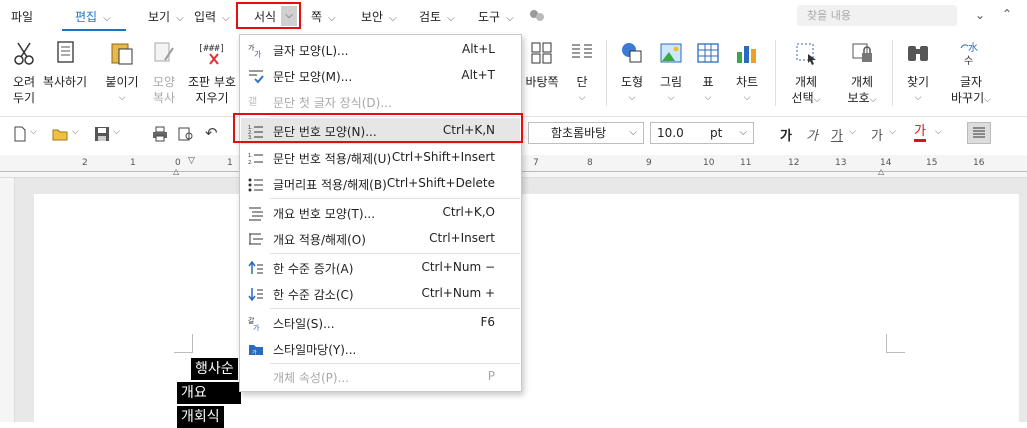  I want to click on chart-label: 차트, so click(747, 82).